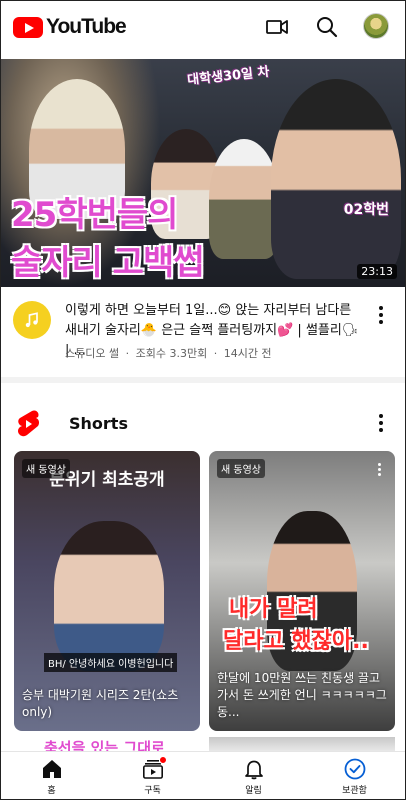 The width and height of the screenshot is (406, 800). I want to click on channel-name: 스튜디오 썰, so click(92, 353).